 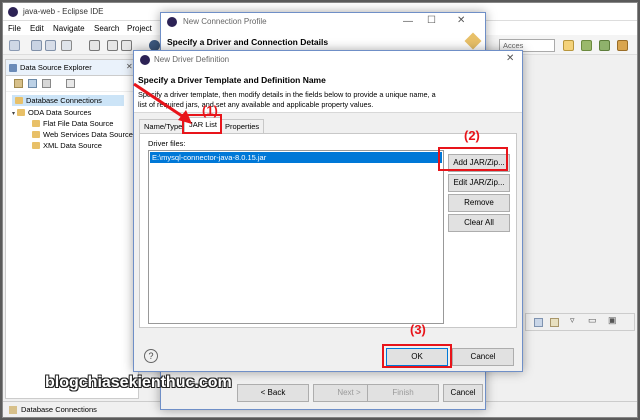 What do you see at coordinates (13, 114) in the screenshot?
I see `chevron-down-icon: ▾` at bounding box center [13, 114].